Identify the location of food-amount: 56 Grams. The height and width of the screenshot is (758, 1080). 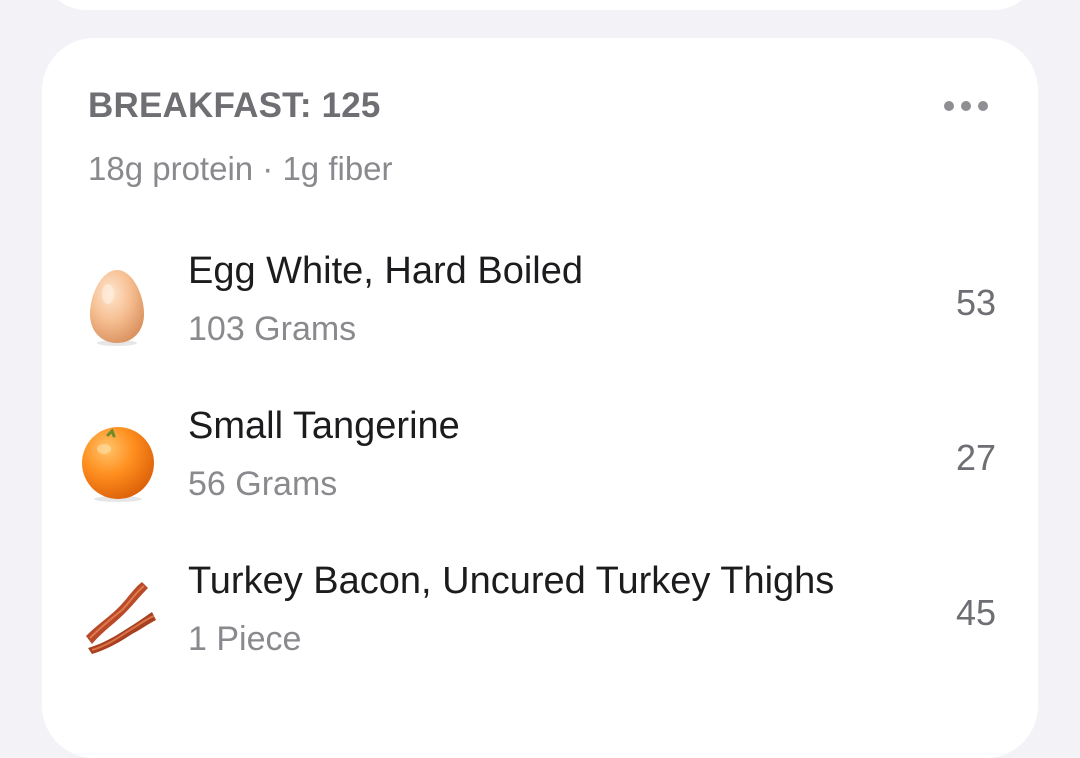
(263, 484).